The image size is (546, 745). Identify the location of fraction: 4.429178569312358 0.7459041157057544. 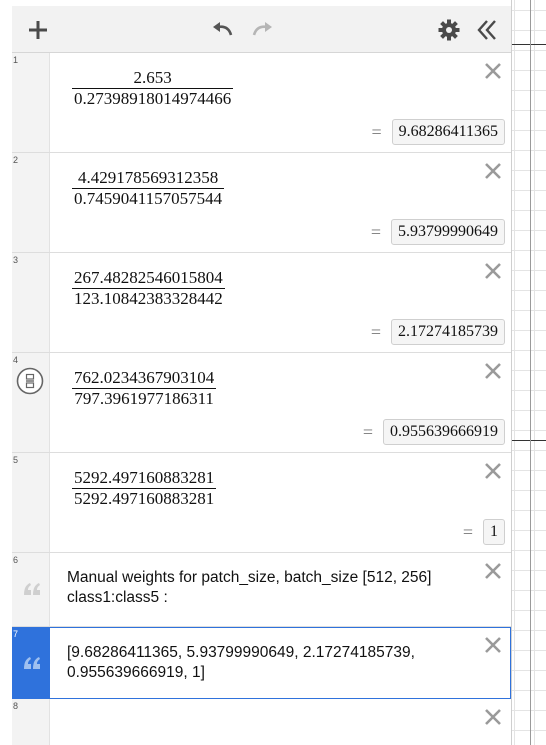
(148, 188).